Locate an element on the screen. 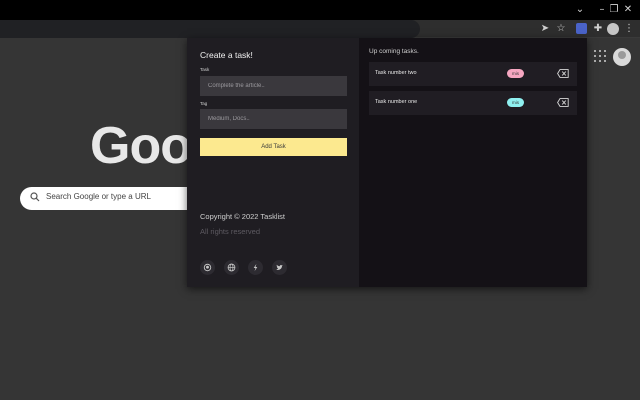  github-icon is located at coordinates (207, 267).